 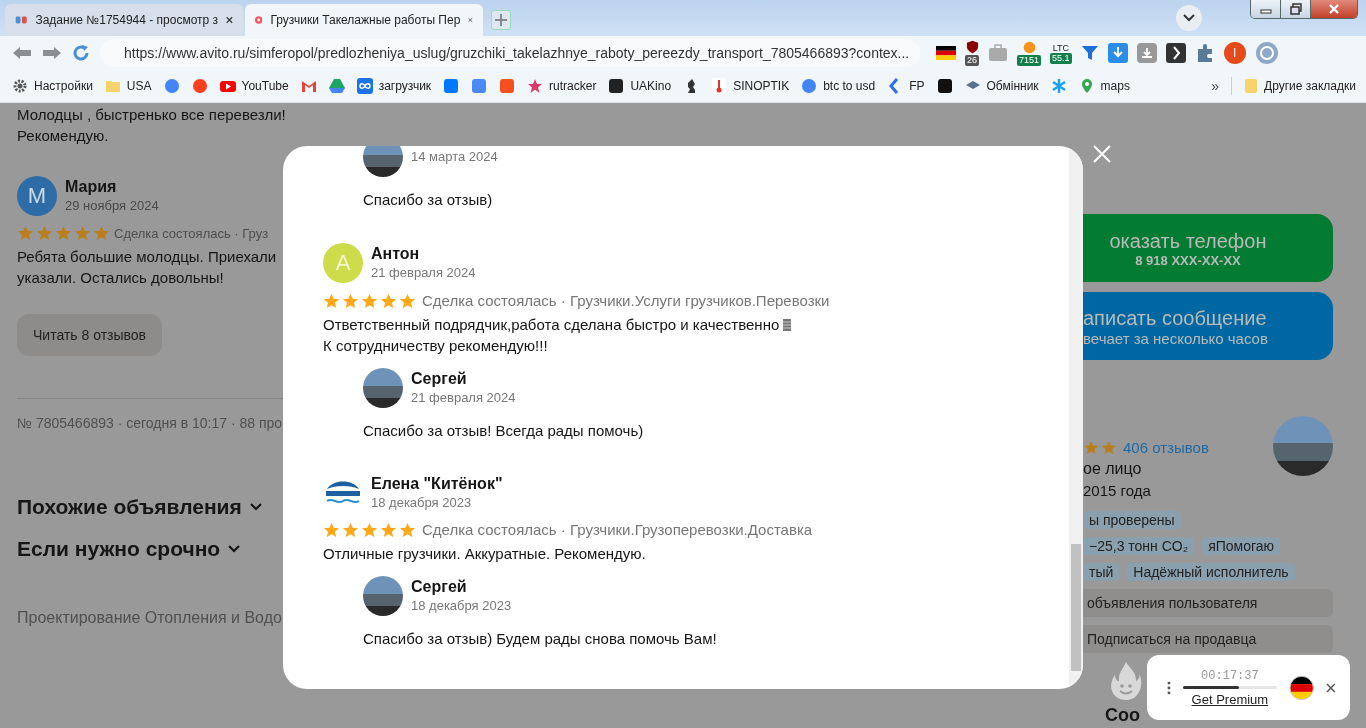 What do you see at coordinates (63, 86) in the screenshot?
I see `bookmark-label: Настройки` at bounding box center [63, 86].